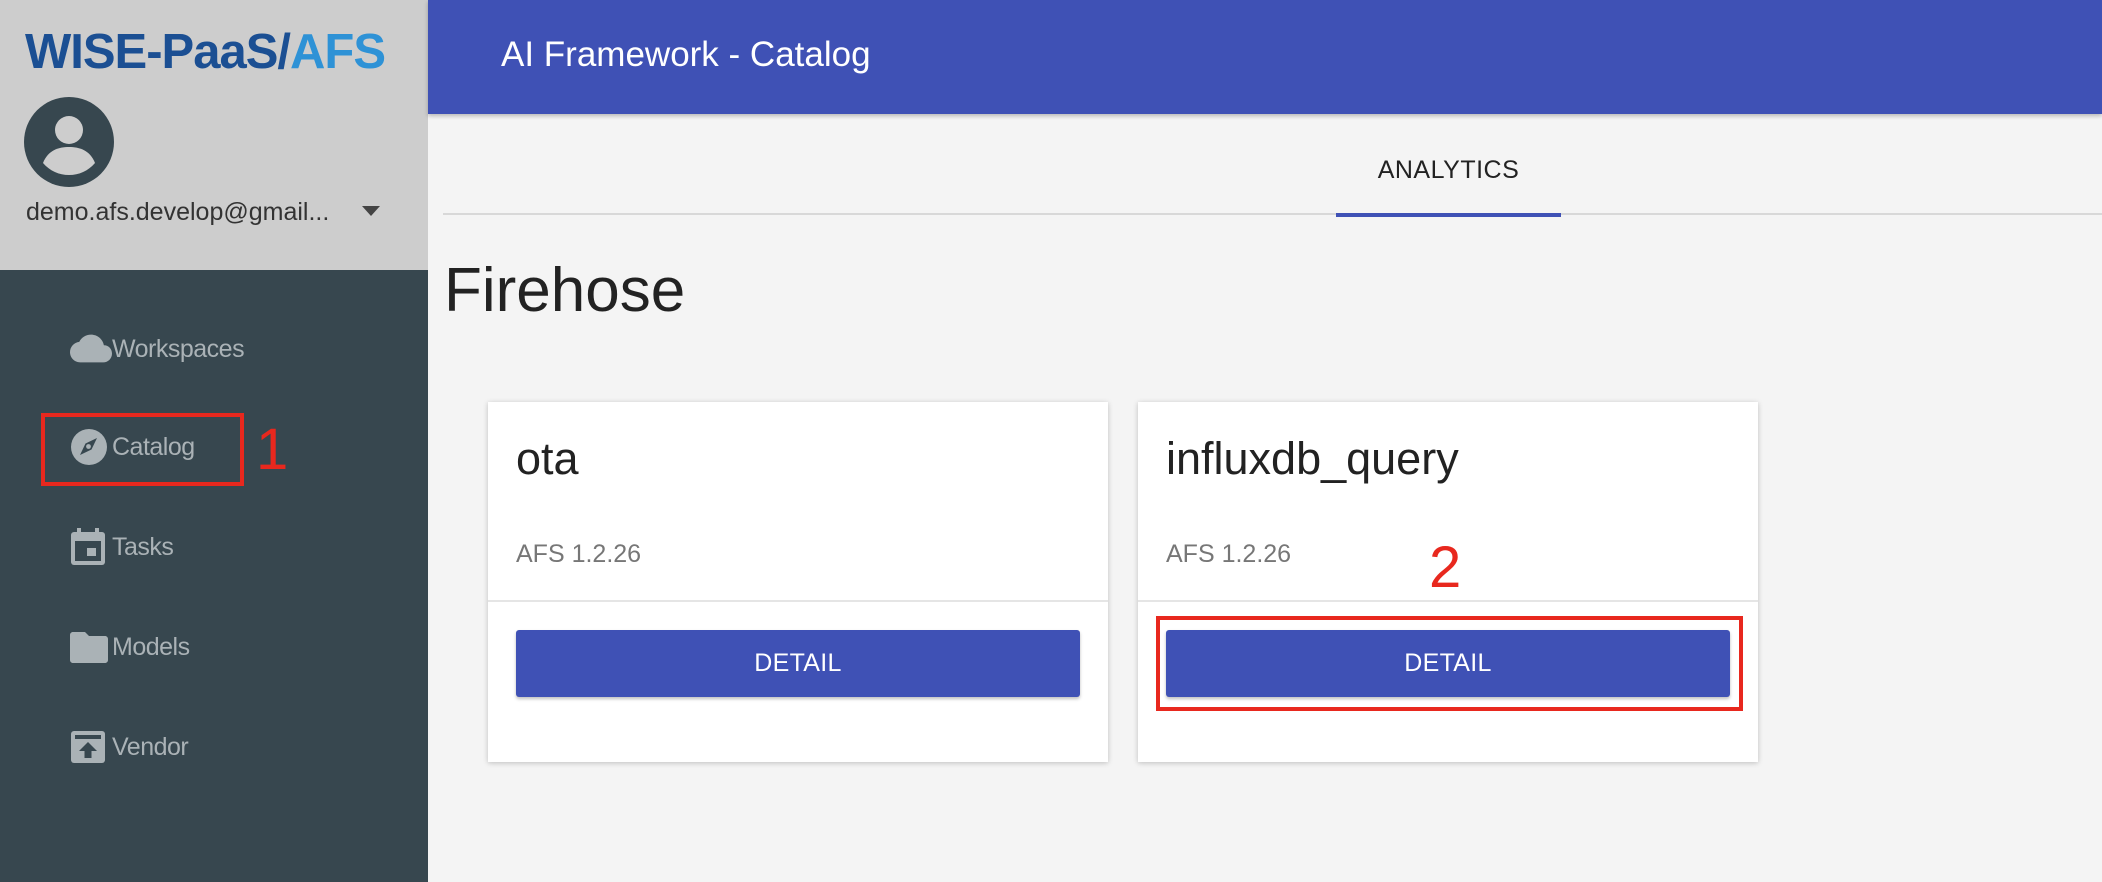 This screenshot has height=882, width=2102. I want to click on logo-text-primary: WISE-PaaS/, so click(158, 52).